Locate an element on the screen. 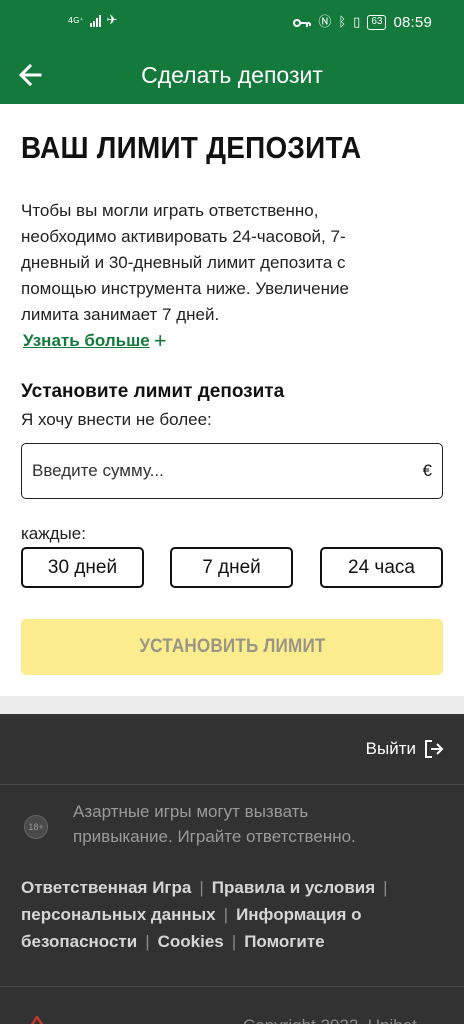 The width and height of the screenshot is (464, 1024). footer-link-help: Помогите is located at coordinates (284, 941).